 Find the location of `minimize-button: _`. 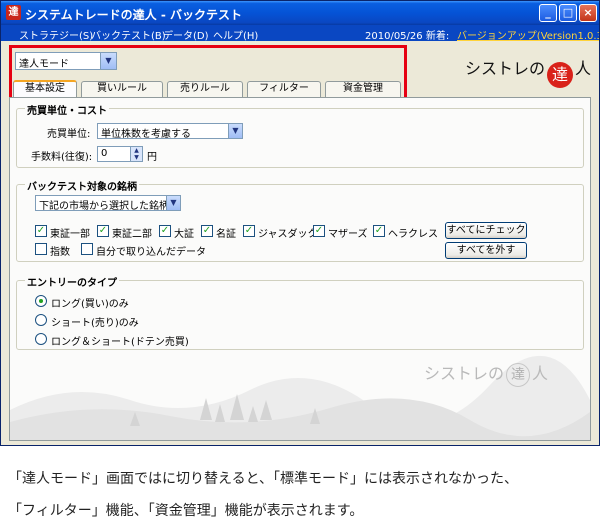

minimize-button: _ is located at coordinates (548, 13).